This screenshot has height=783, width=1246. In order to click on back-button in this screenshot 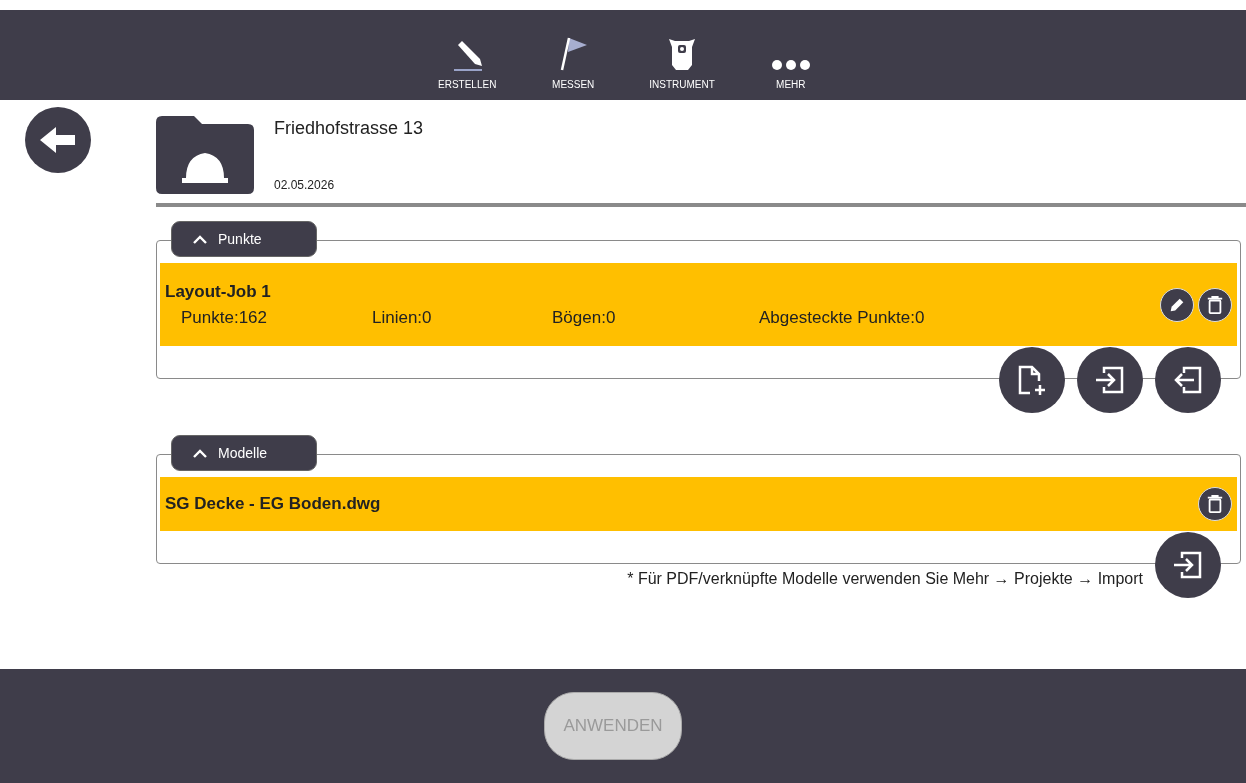, I will do `click(58, 140)`.